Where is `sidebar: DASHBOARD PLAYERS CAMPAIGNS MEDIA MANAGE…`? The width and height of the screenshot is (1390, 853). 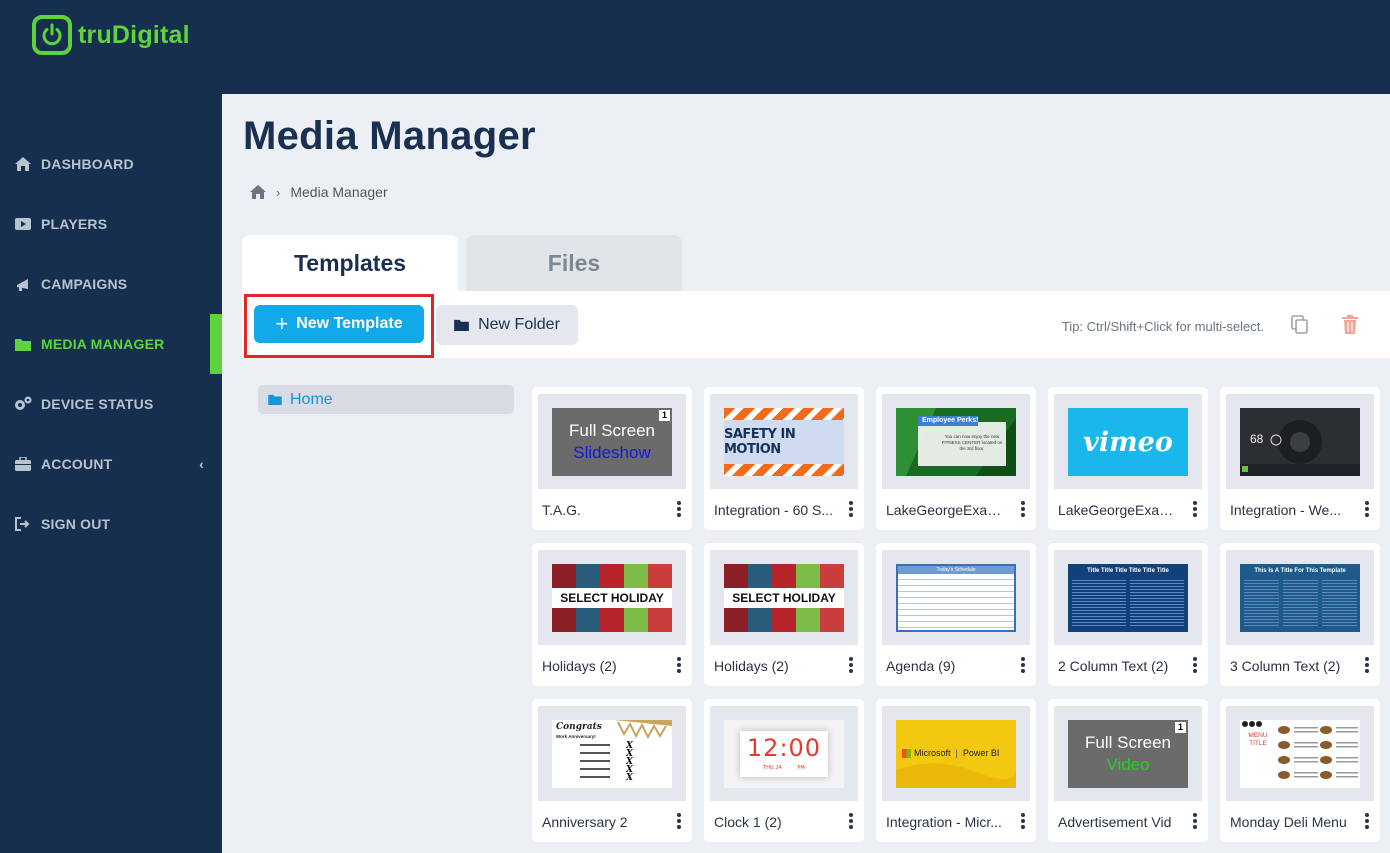
sidebar: DASHBOARD PLAYERS CAMPAIGNS MEDIA MANAGE… is located at coordinates (111, 473).